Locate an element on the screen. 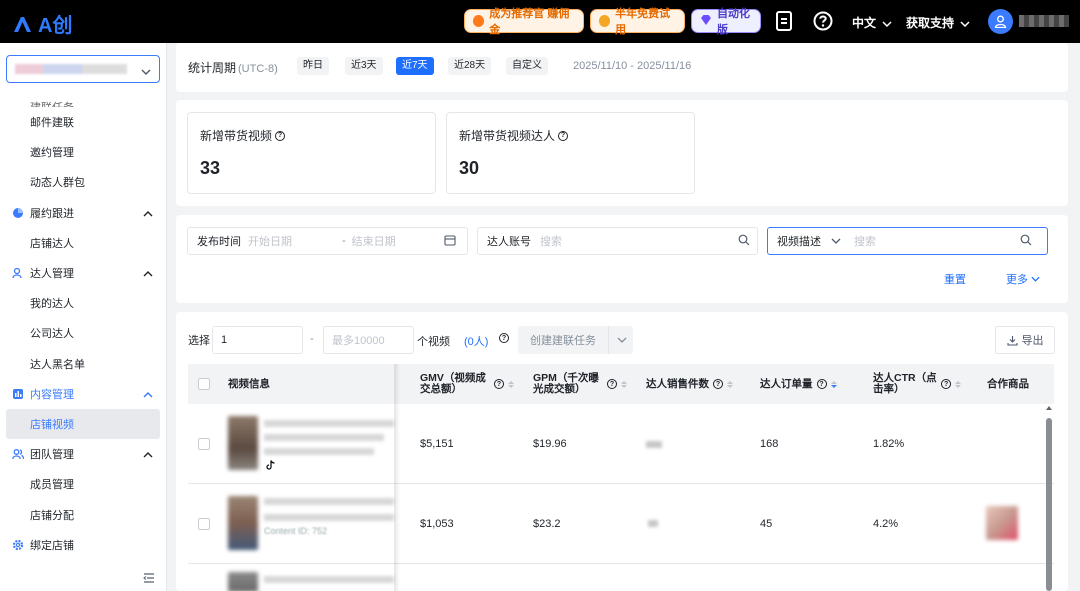 The width and height of the screenshot is (1080, 591). period-chip-7days: 近7天 is located at coordinates (415, 66).